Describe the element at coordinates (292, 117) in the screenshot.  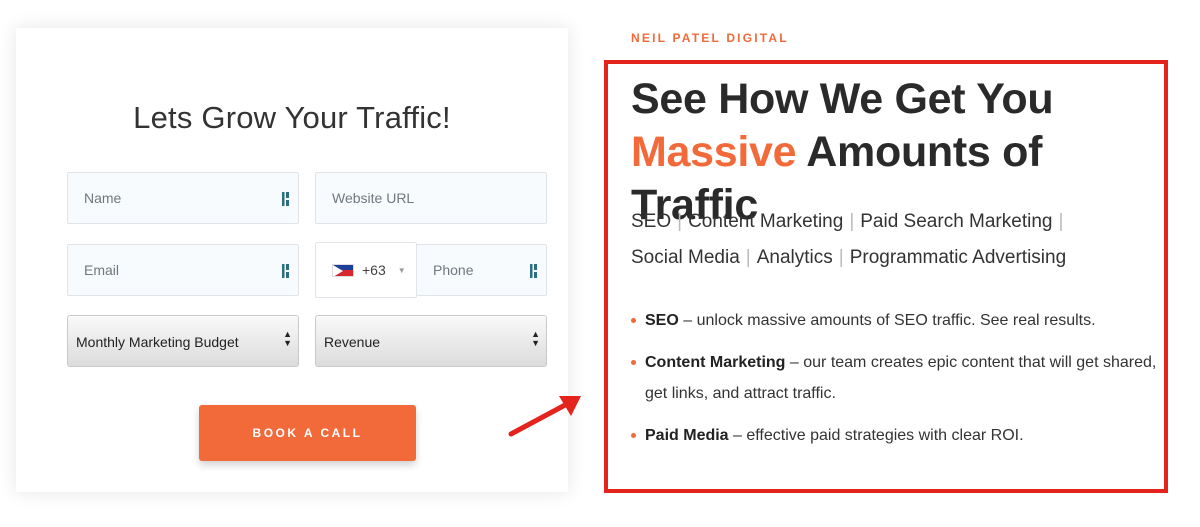
I see `form-title: Lets Grow Your Traffic!` at that location.